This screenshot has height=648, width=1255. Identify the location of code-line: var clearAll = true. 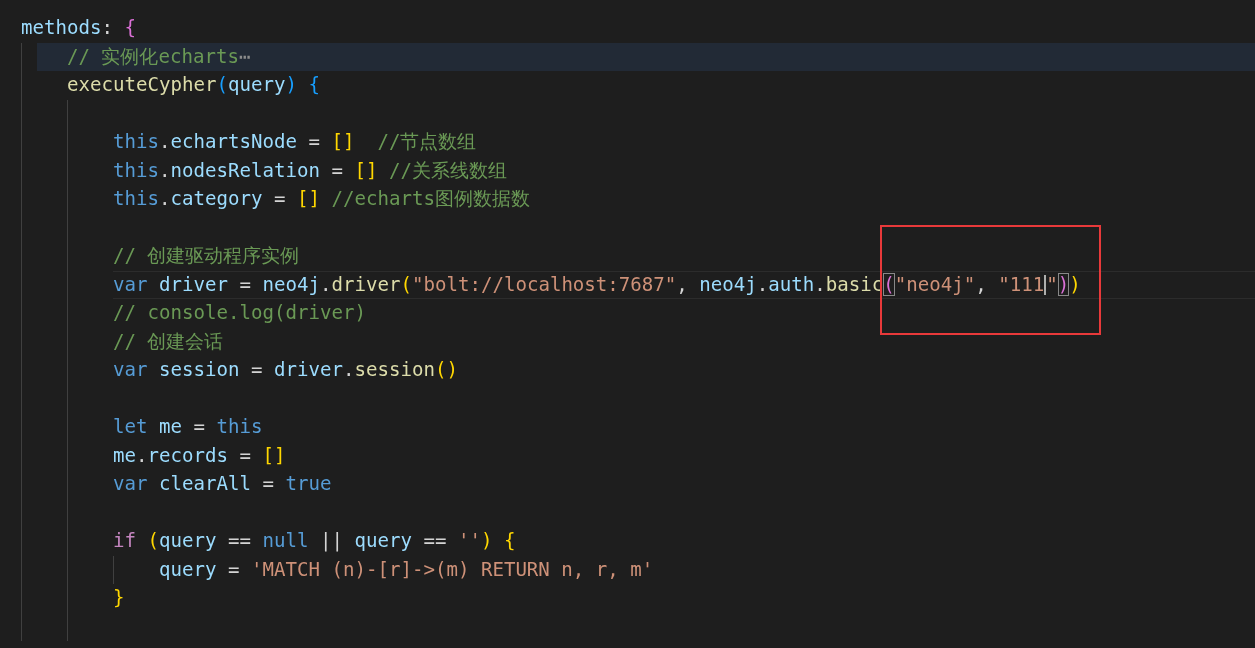
(223, 484).